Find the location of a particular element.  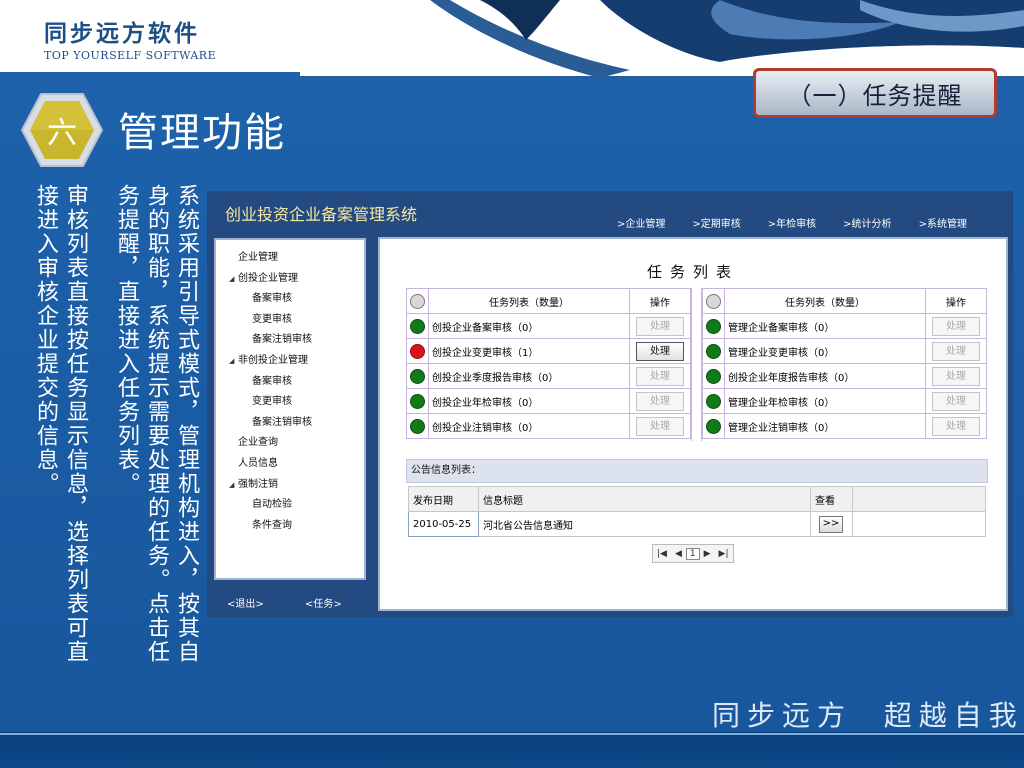

notice-table: 发布日期 信息标题 查看 2010-05-25 河北省公告信息通知 >> is located at coordinates (697, 511).